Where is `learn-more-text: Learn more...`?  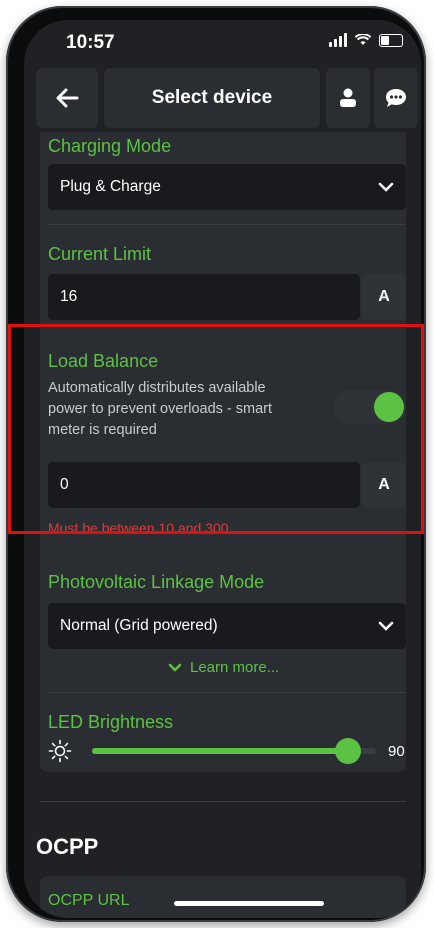 learn-more-text: Learn more... is located at coordinates (235, 667).